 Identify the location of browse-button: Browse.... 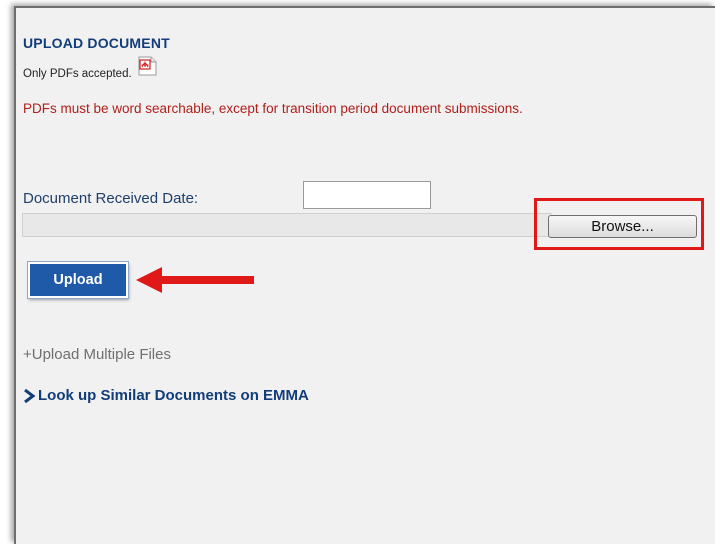
(622, 226).